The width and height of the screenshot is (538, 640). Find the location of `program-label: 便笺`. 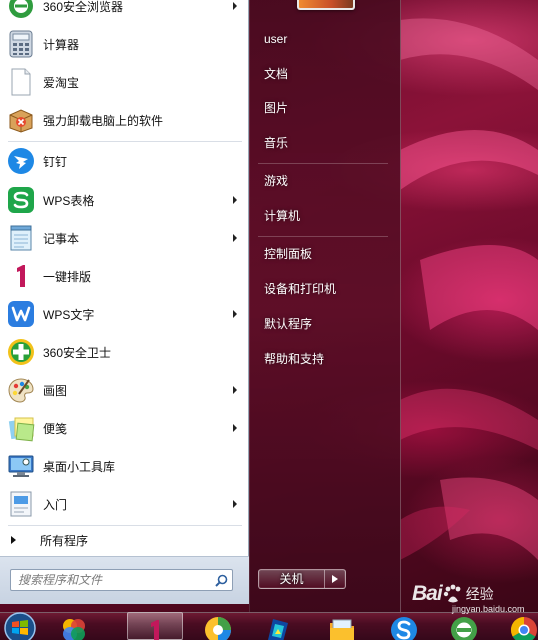

program-label: 便笺 is located at coordinates (55, 428).